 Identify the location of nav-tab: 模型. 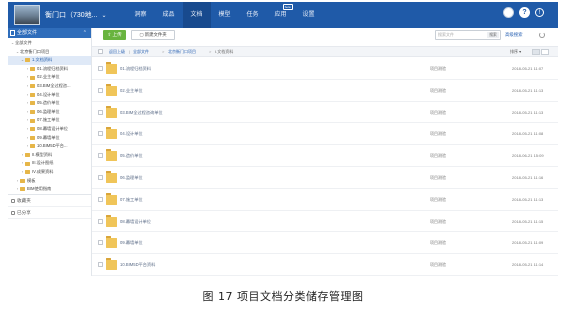
(225, 15).